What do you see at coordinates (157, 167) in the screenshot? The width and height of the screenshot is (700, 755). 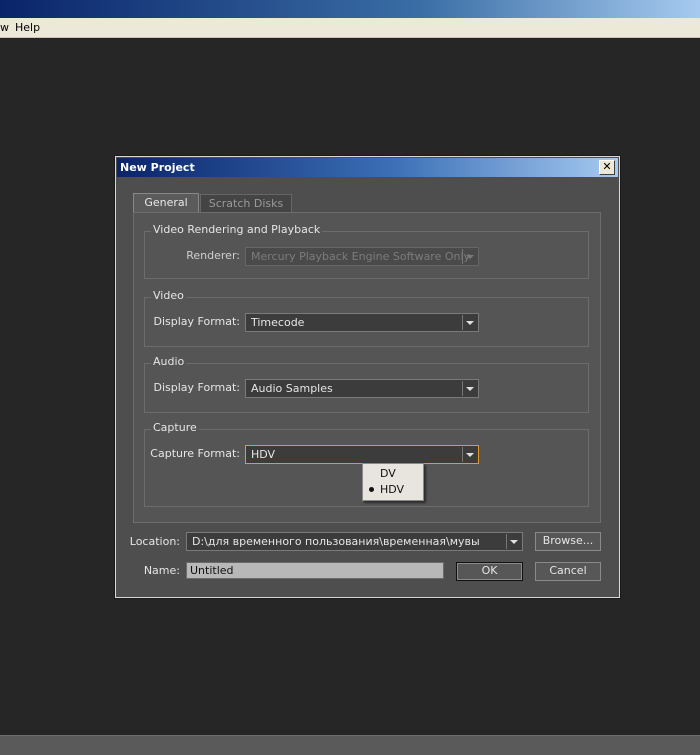 I see `dialog-title: New Project` at bounding box center [157, 167].